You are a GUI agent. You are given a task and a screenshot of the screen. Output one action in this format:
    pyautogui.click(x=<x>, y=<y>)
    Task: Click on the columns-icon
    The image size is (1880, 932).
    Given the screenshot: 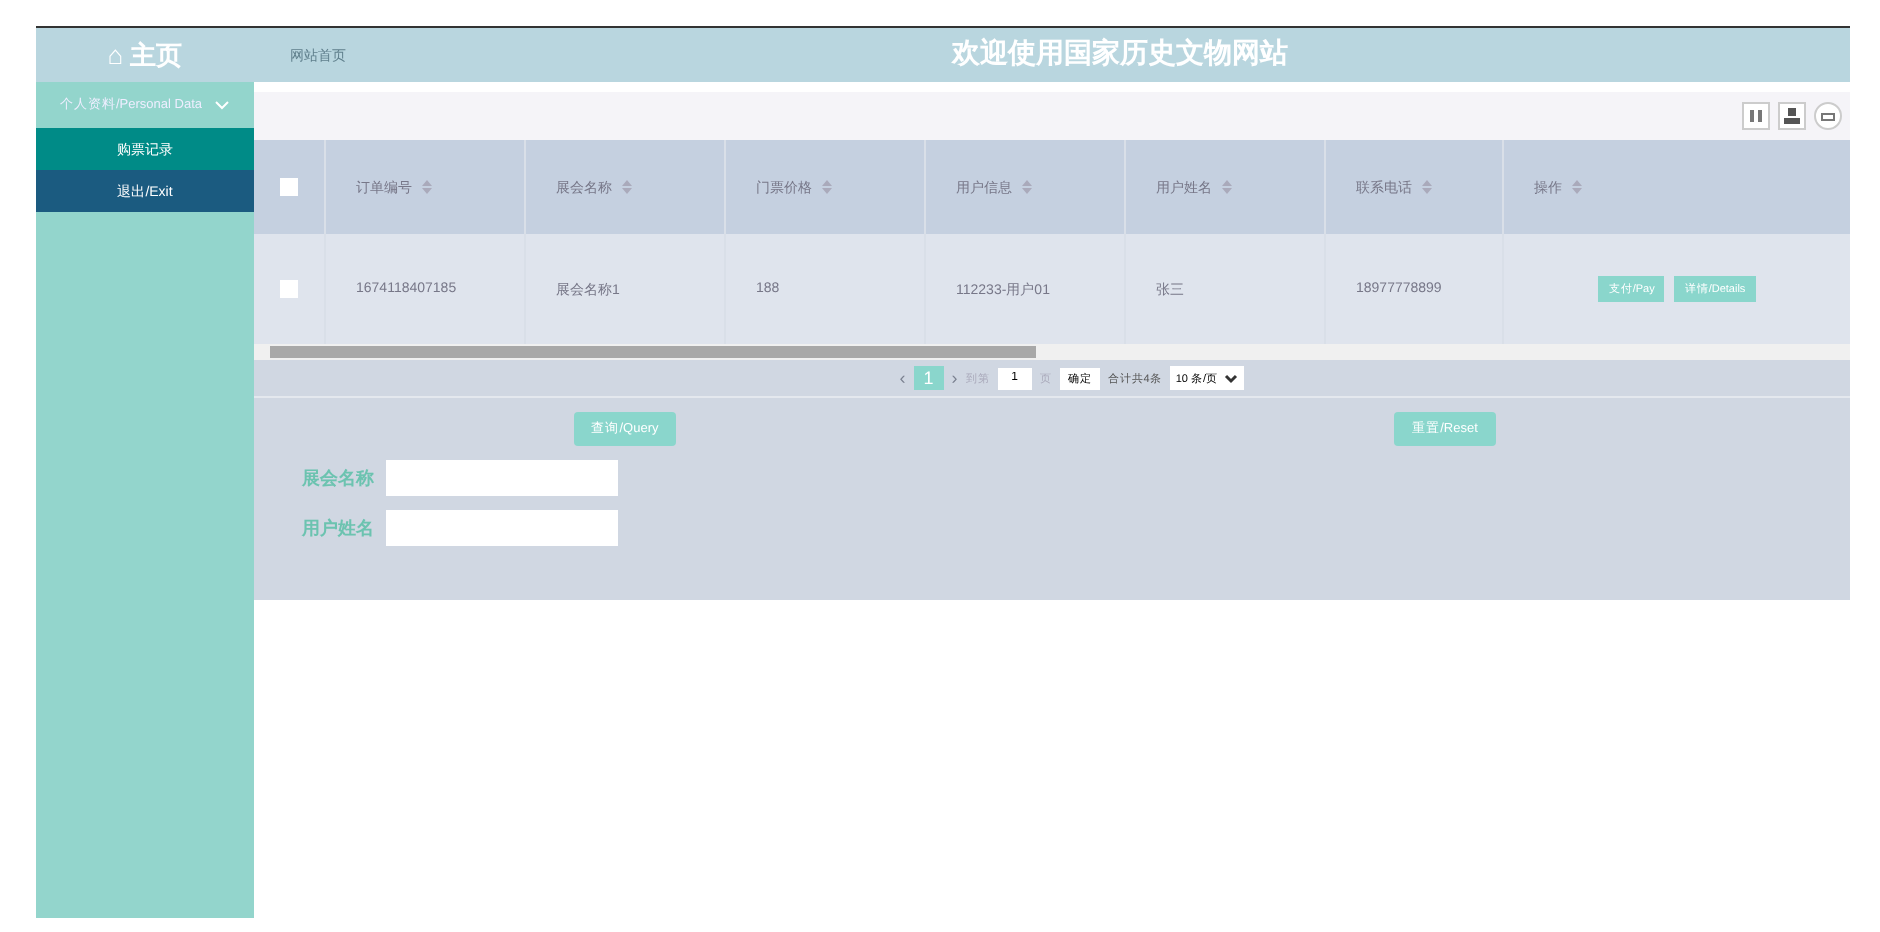 What is the action you would take?
    pyautogui.click(x=1756, y=116)
    